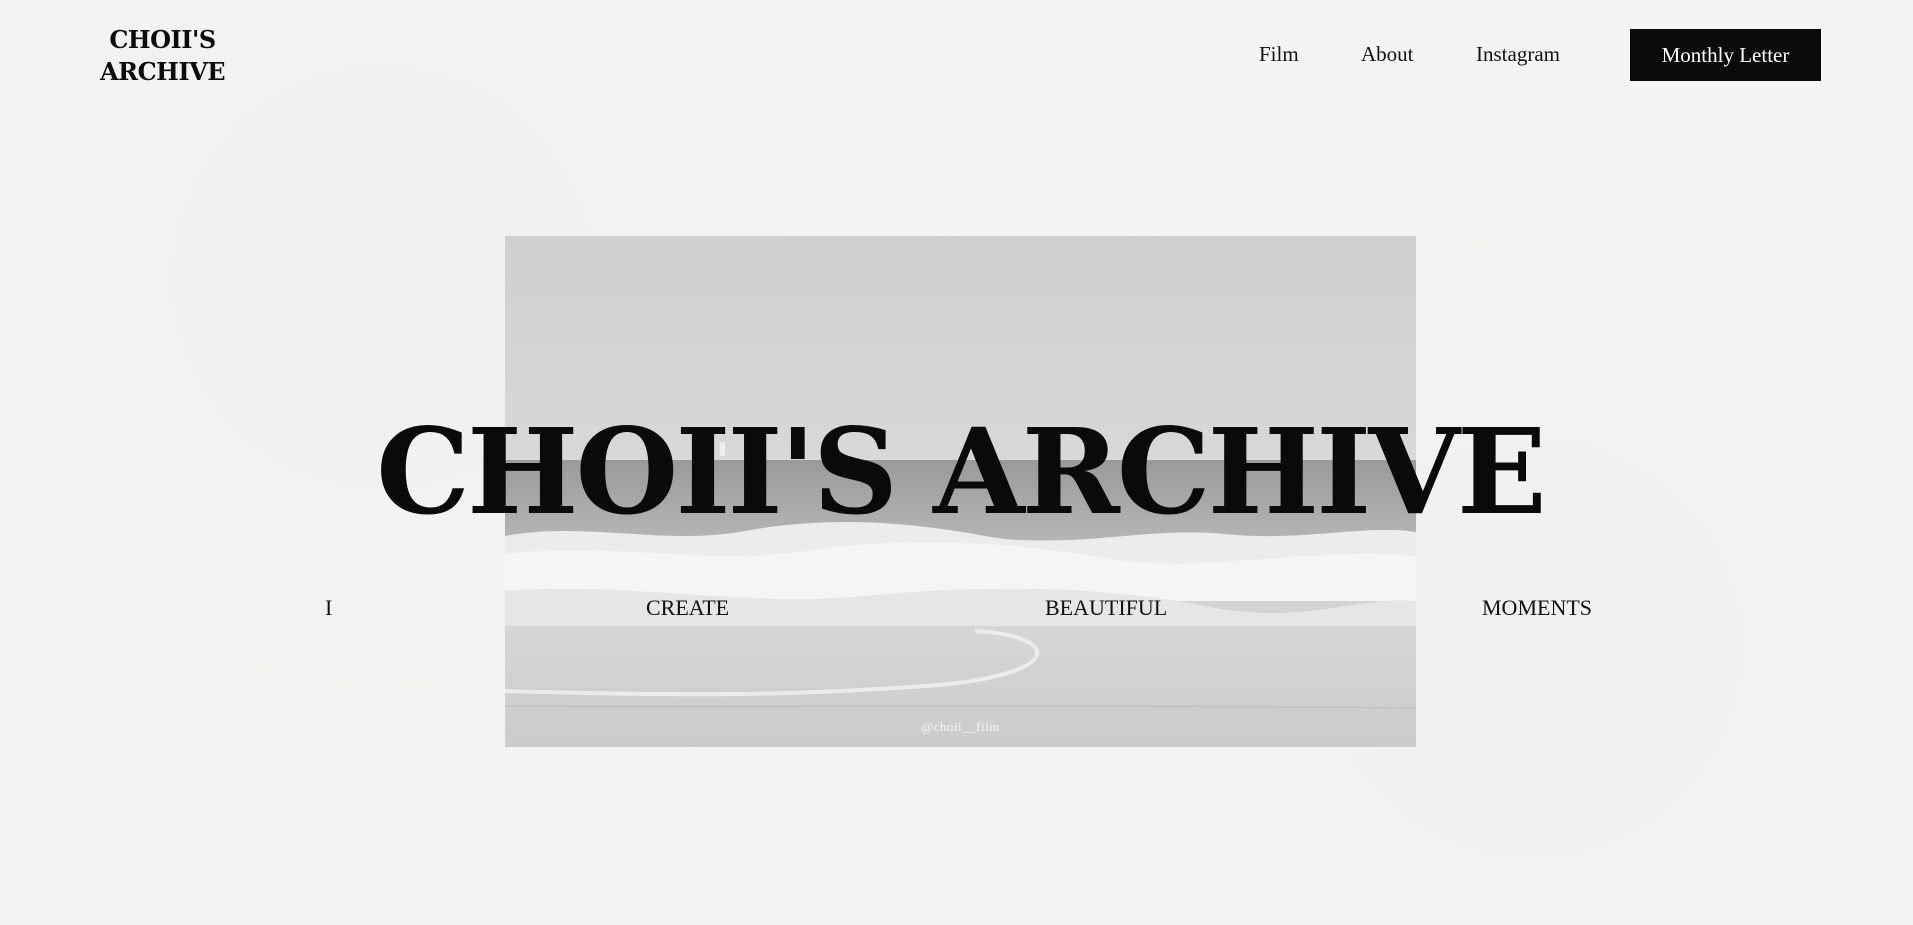  I want to click on logo-line-1: CHOII'S, so click(162, 39).